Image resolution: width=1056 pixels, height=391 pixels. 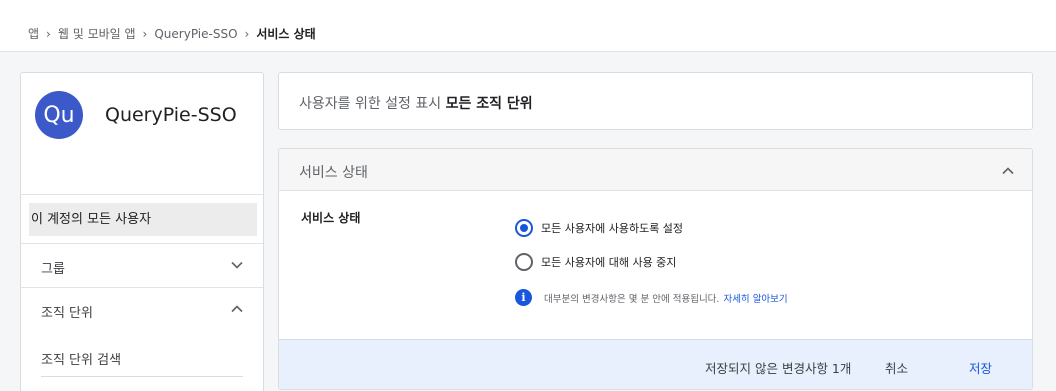 What do you see at coordinates (655, 364) in the screenshot?
I see `save-bar: 저장되지 않은 변경사항 1개 취소 저장` at bounding box center [655, 364].